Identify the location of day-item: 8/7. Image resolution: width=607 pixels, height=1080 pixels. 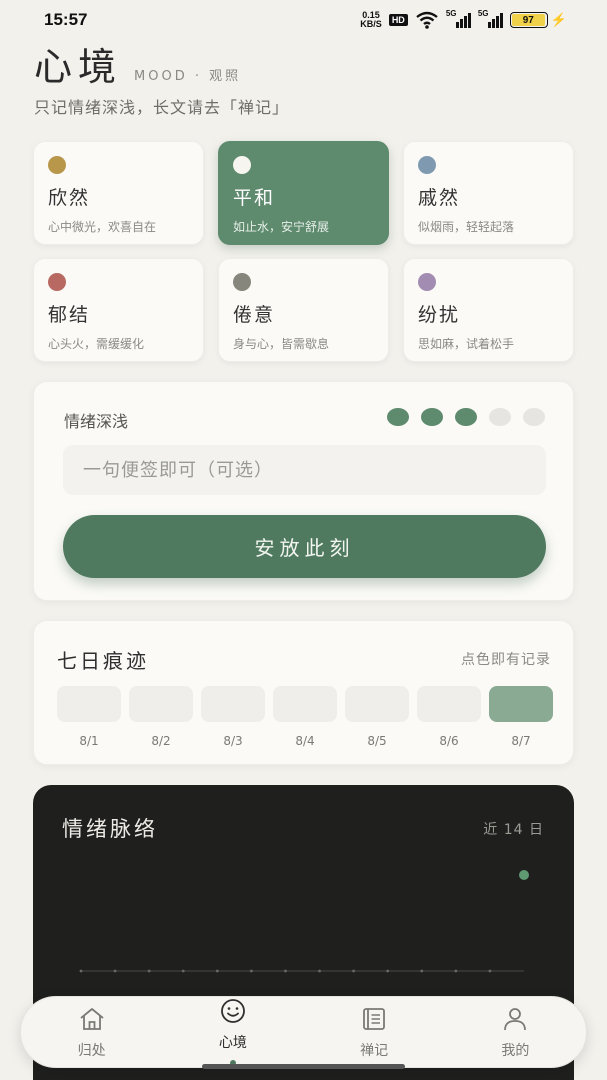
(521, 717).